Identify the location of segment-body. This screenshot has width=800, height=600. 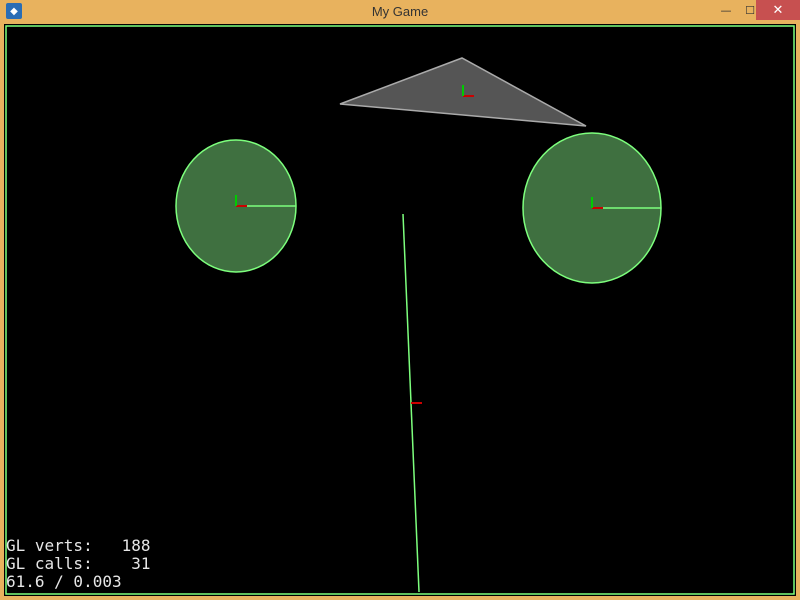
(412, 403).